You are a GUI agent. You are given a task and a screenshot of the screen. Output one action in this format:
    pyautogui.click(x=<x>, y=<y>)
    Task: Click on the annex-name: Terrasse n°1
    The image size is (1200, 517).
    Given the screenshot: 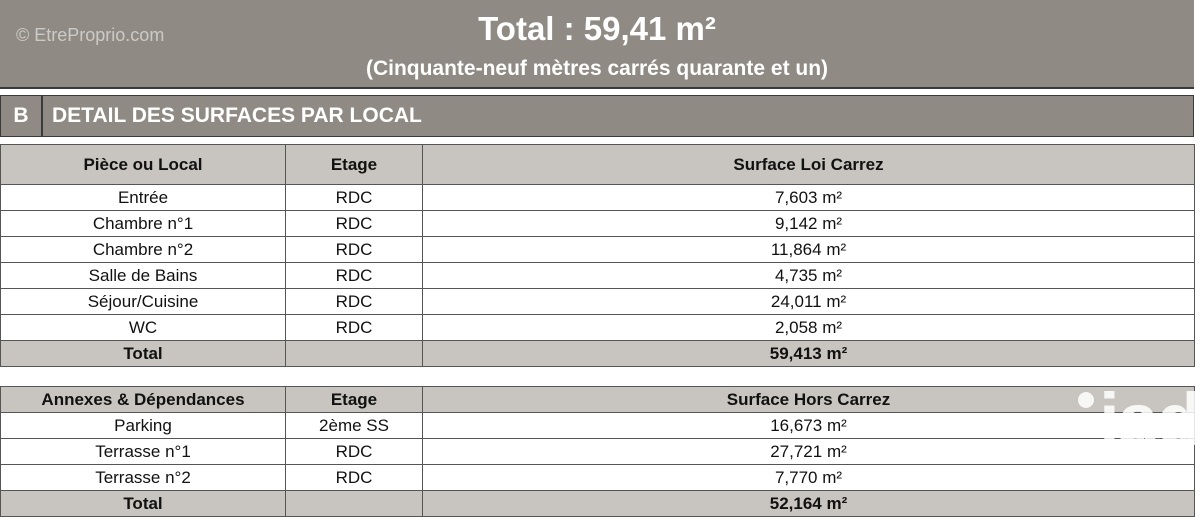 What is the action you would take?
    pyautogui.click(x=143, y=451)
    